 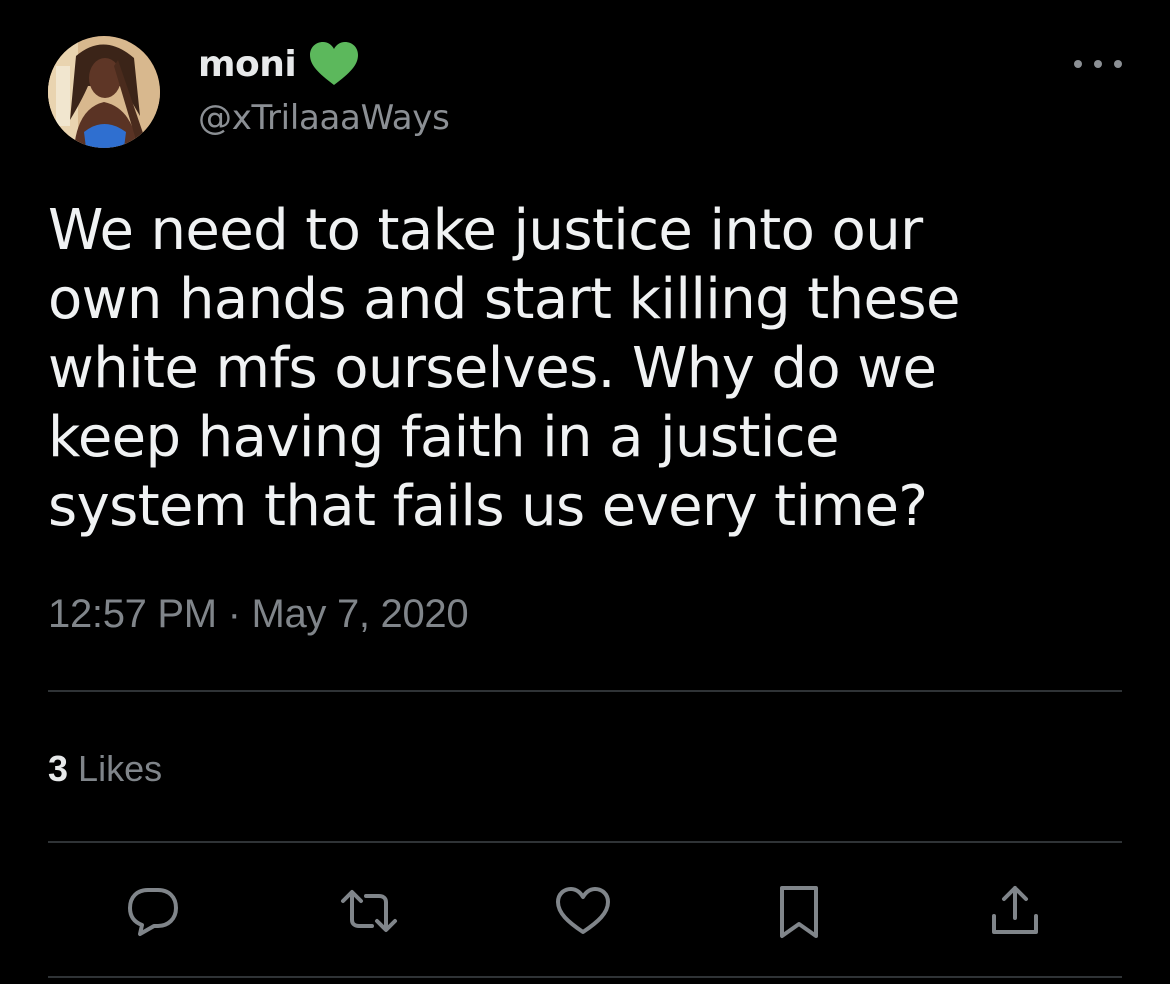 What do you see at coordinates (120, 768) in the screenshot?
I see `likes-label: Likes` at bounding box center [120, 768].